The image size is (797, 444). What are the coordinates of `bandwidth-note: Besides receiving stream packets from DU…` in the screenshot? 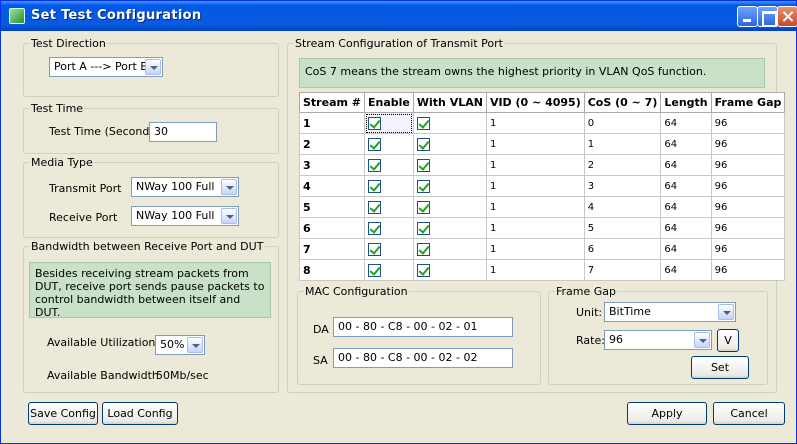 It's located at (150, 290).